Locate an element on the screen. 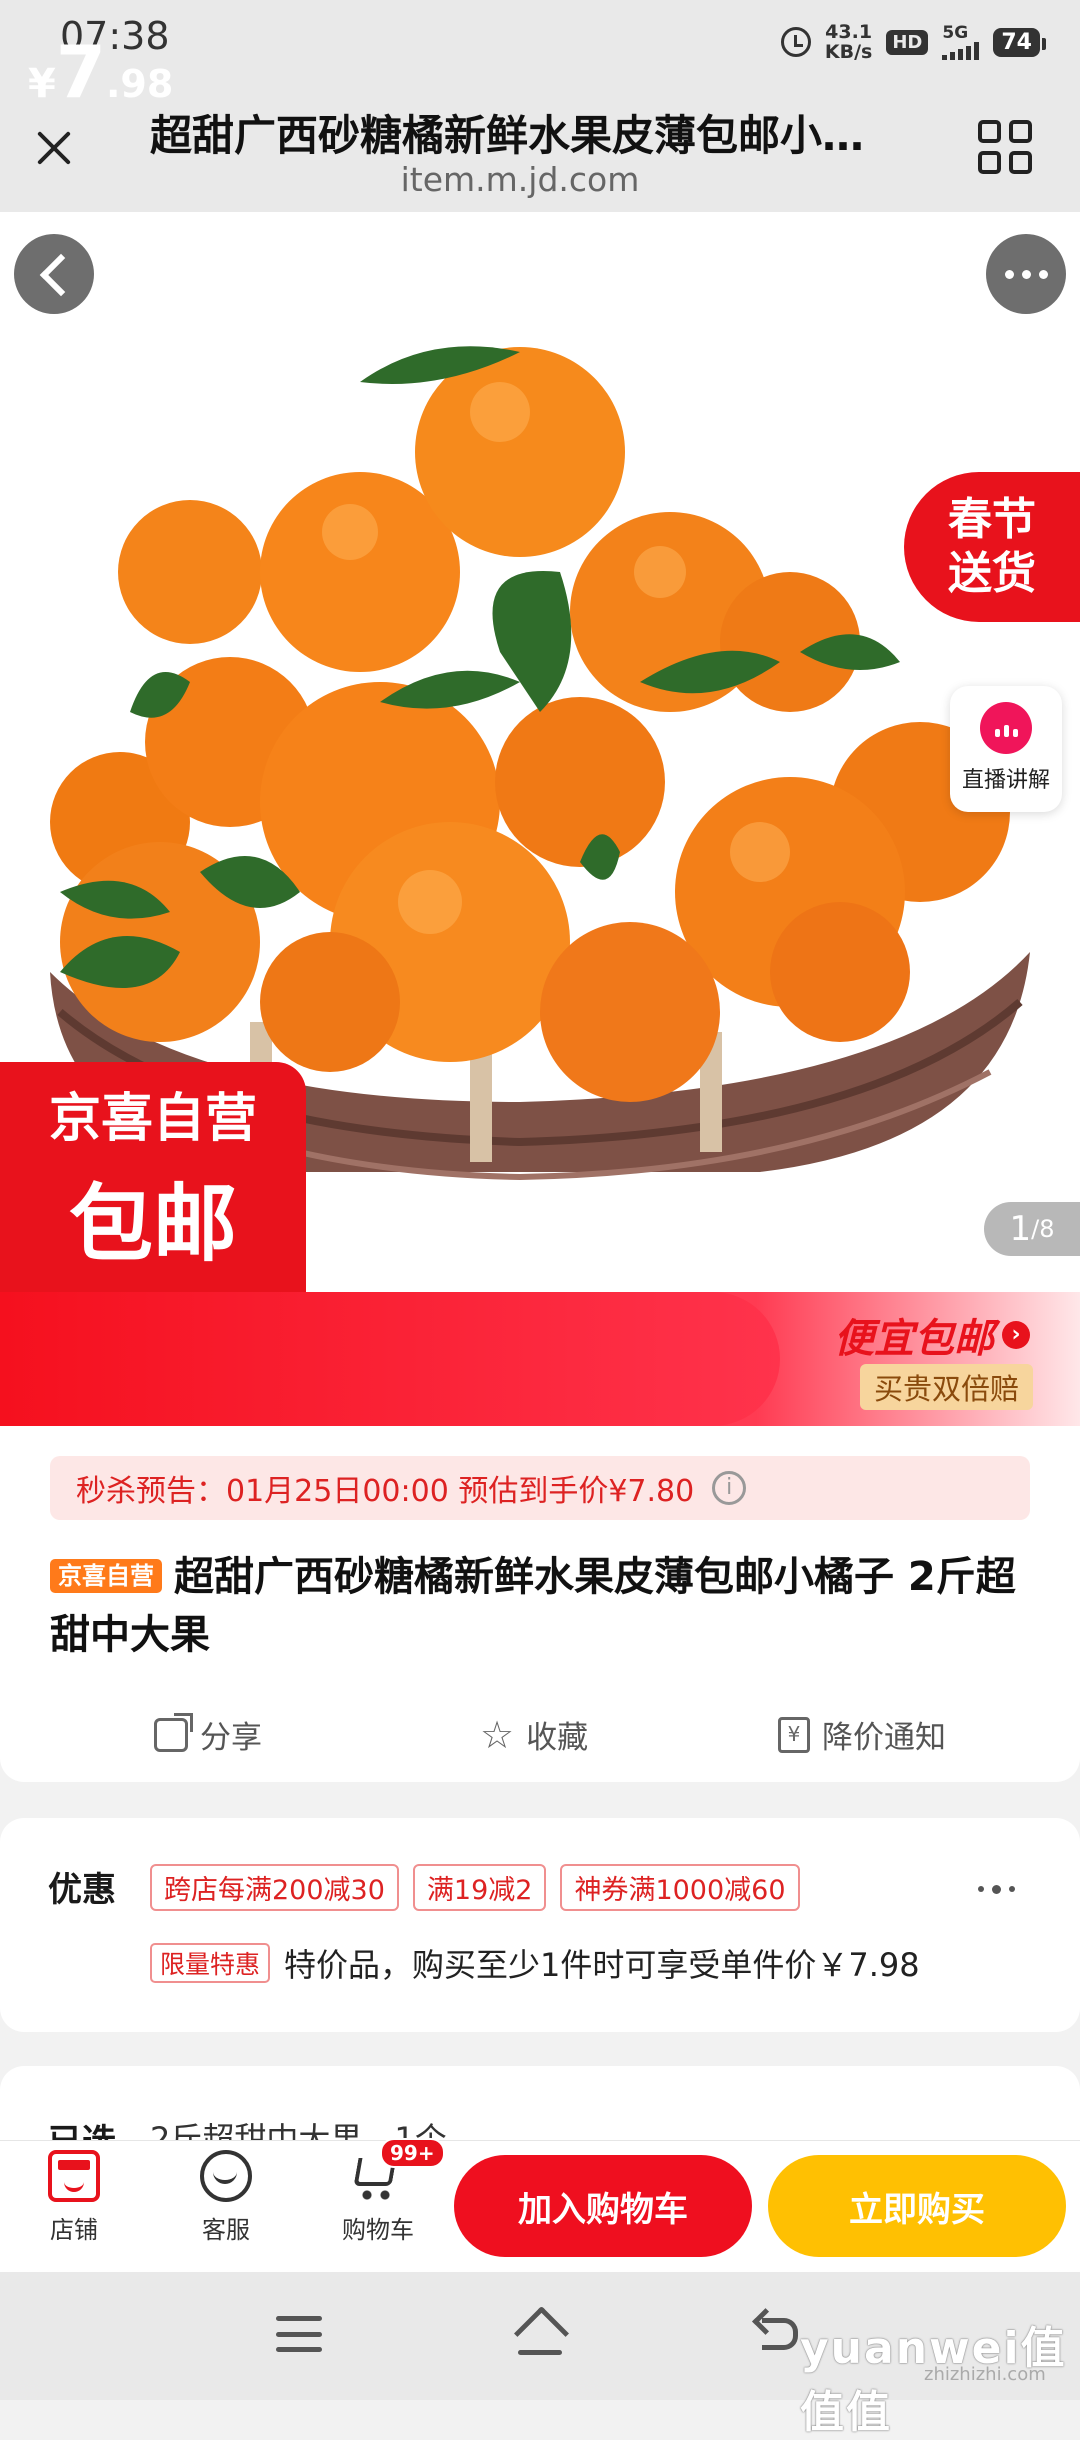  battery-icon: 74 is located at coordinates (1019, 42).